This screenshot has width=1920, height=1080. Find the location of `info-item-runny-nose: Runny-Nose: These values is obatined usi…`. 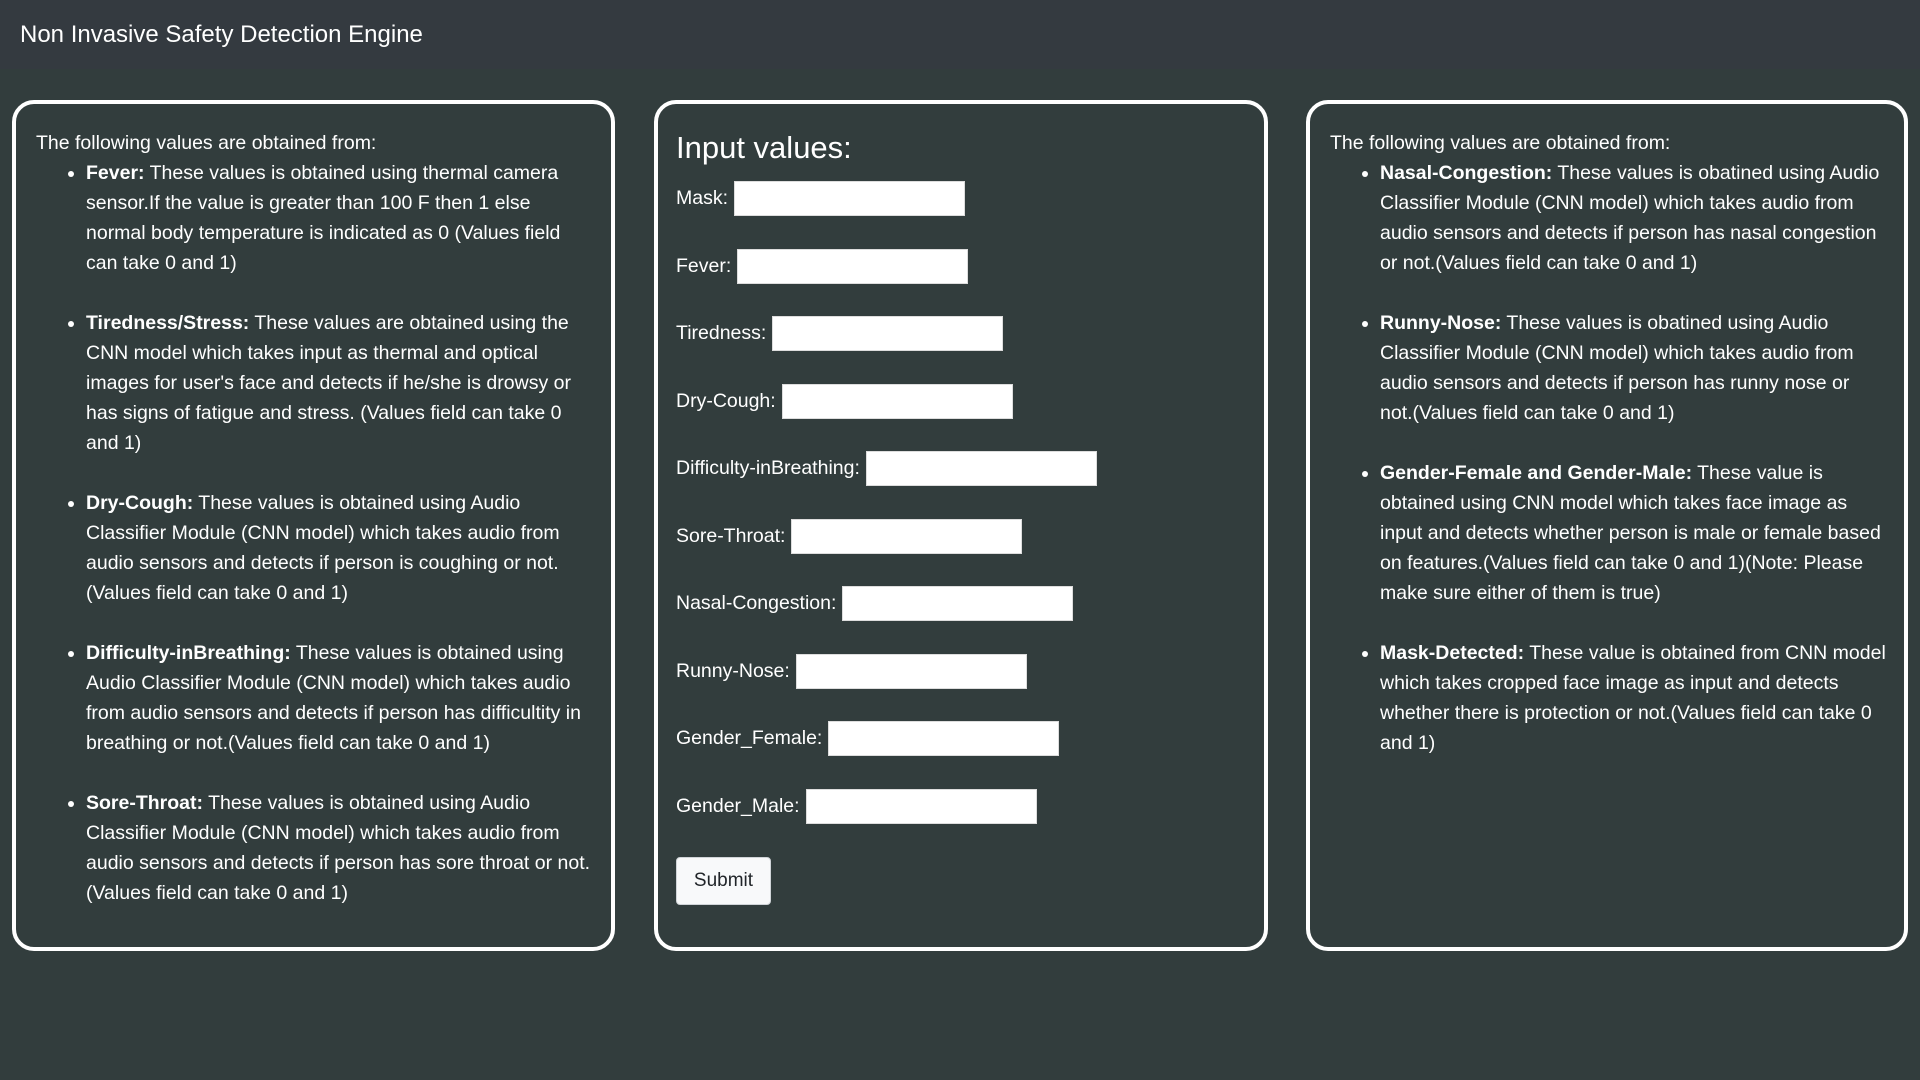

info-item-runny-nose: Runny-Nose: These values is obatined usi… is located at coordinates (1633, 368).